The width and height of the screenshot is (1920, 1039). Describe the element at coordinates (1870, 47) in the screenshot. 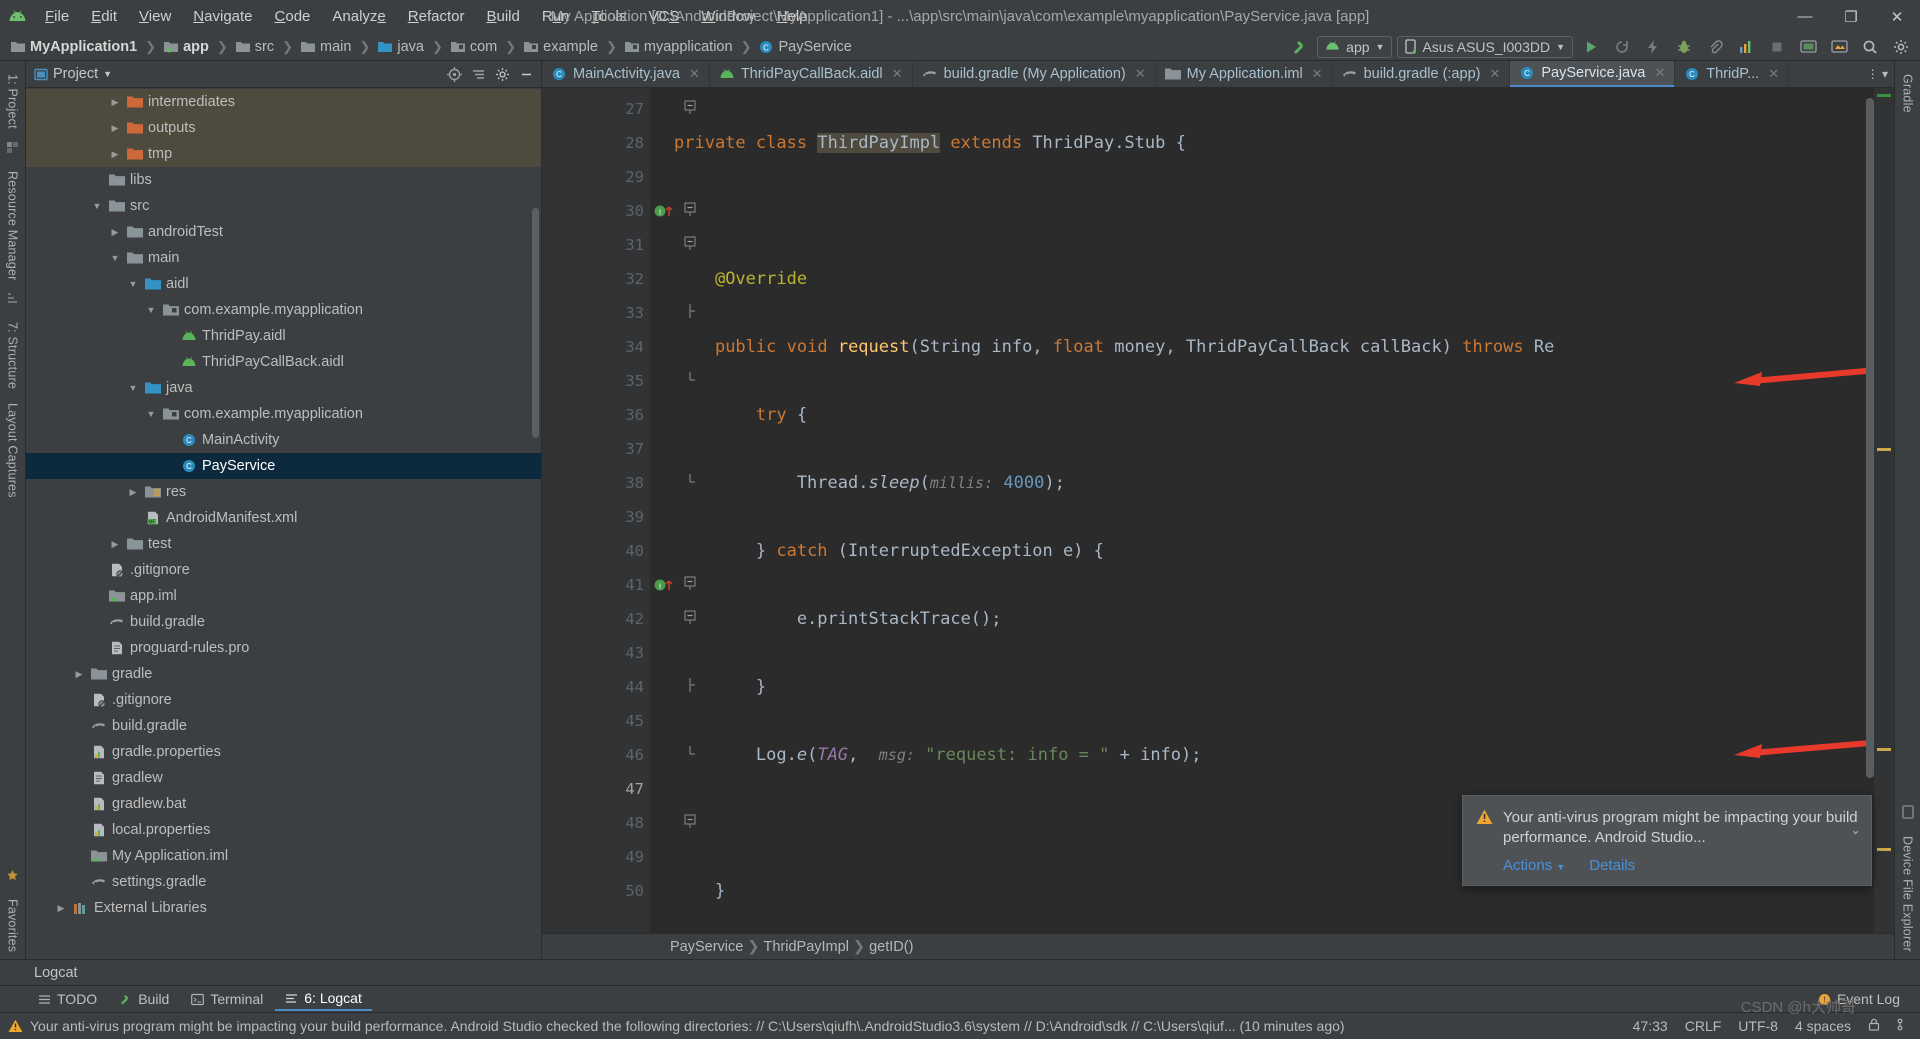

I see `search-everywhere-button` at that location.